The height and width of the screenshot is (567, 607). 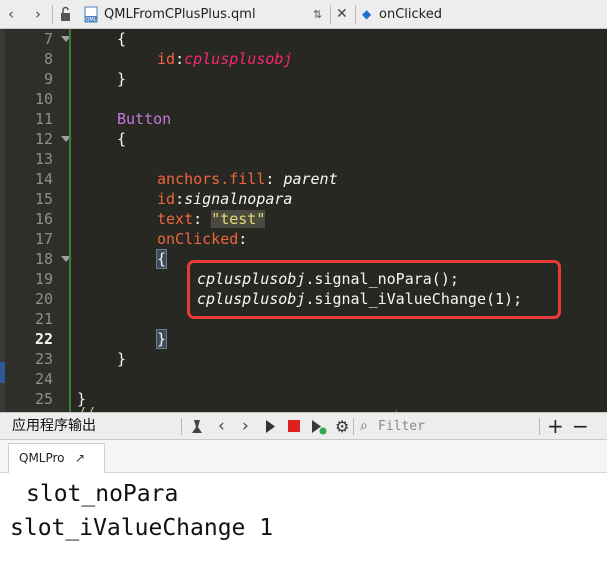 What do you see at coordinates (303, 456) in the screenshot?
I see `output-tabs: QMLPro ↗` at bounding box center [303, 456].